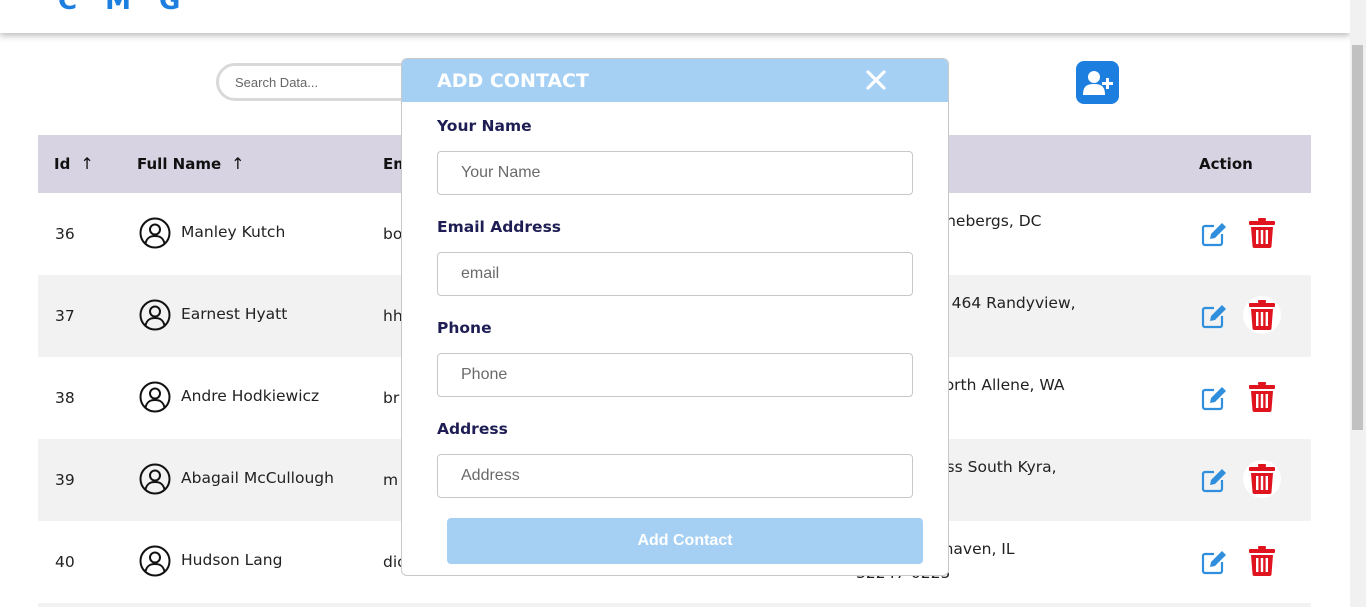  Describe the element at coordinates (257, 478) in the screenshot. I see `row-full-name: Abagail McCullough` at that location.